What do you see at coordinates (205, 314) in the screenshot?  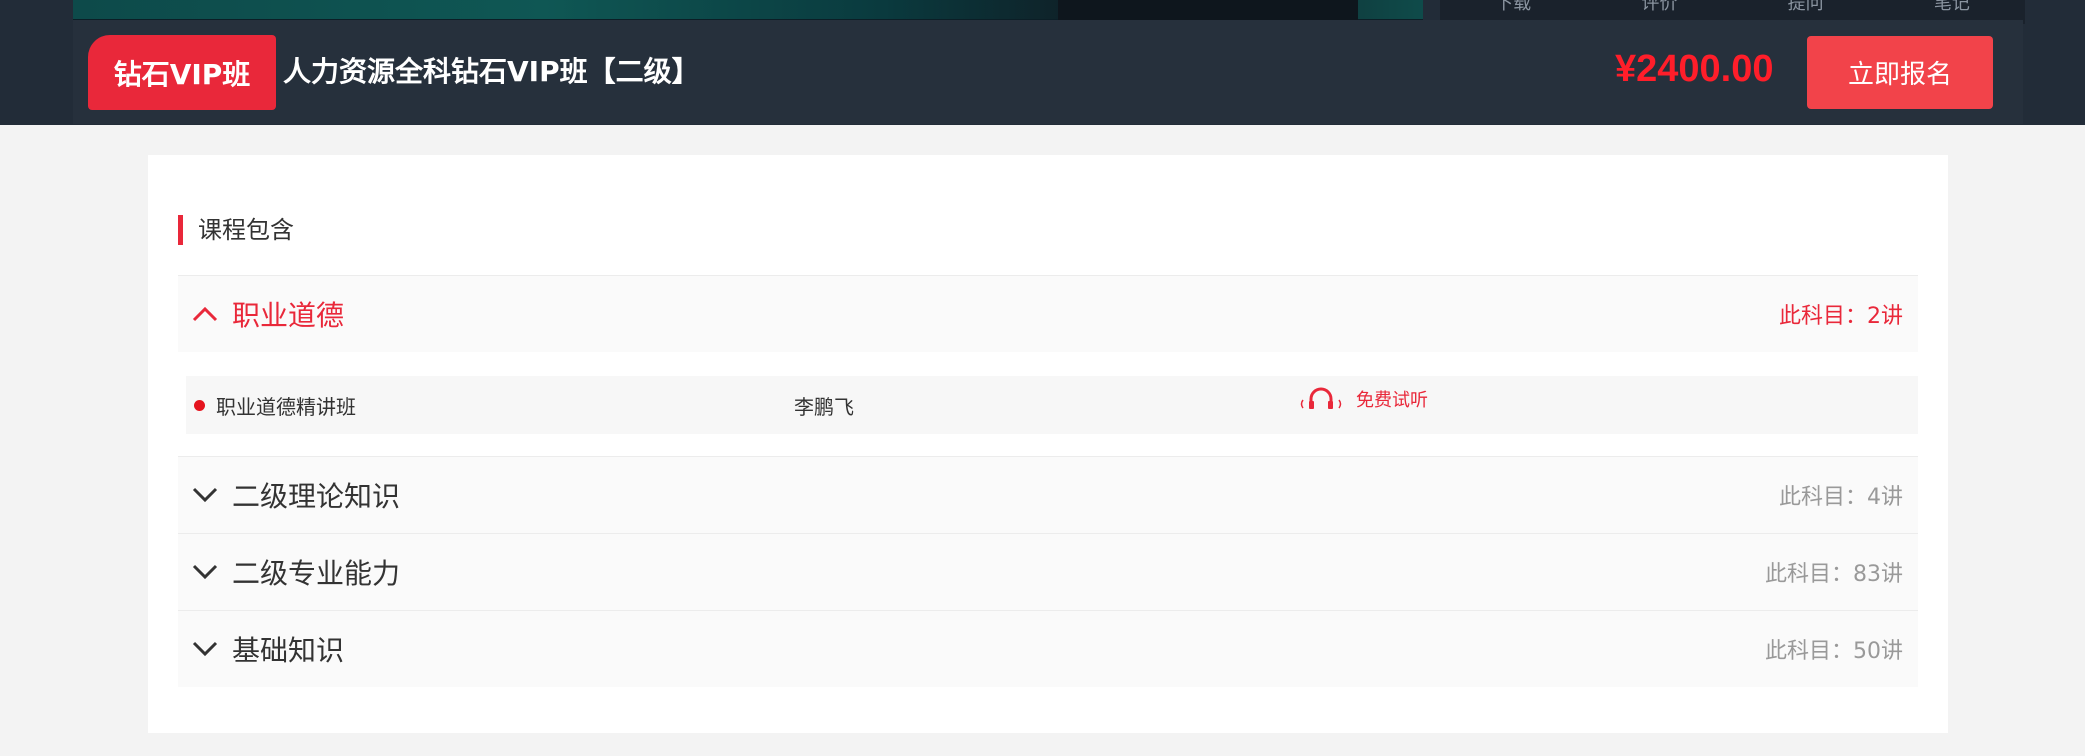 I see `chevron-up-icon` at bounding box center [205, 314].